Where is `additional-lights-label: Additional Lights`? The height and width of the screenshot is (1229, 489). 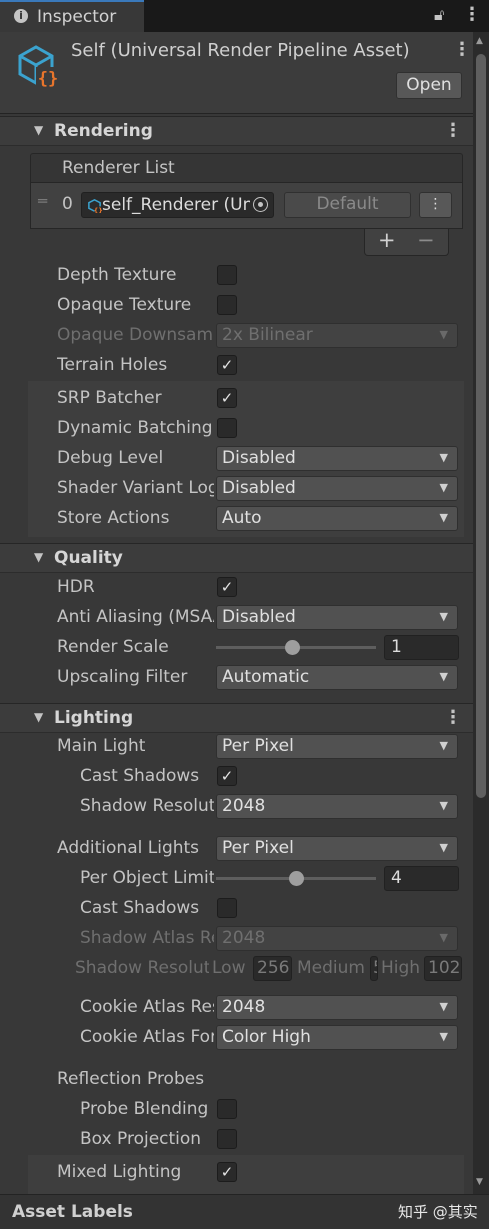
additional-lights-label: Additional Lights is located at coordinates (128, 848).